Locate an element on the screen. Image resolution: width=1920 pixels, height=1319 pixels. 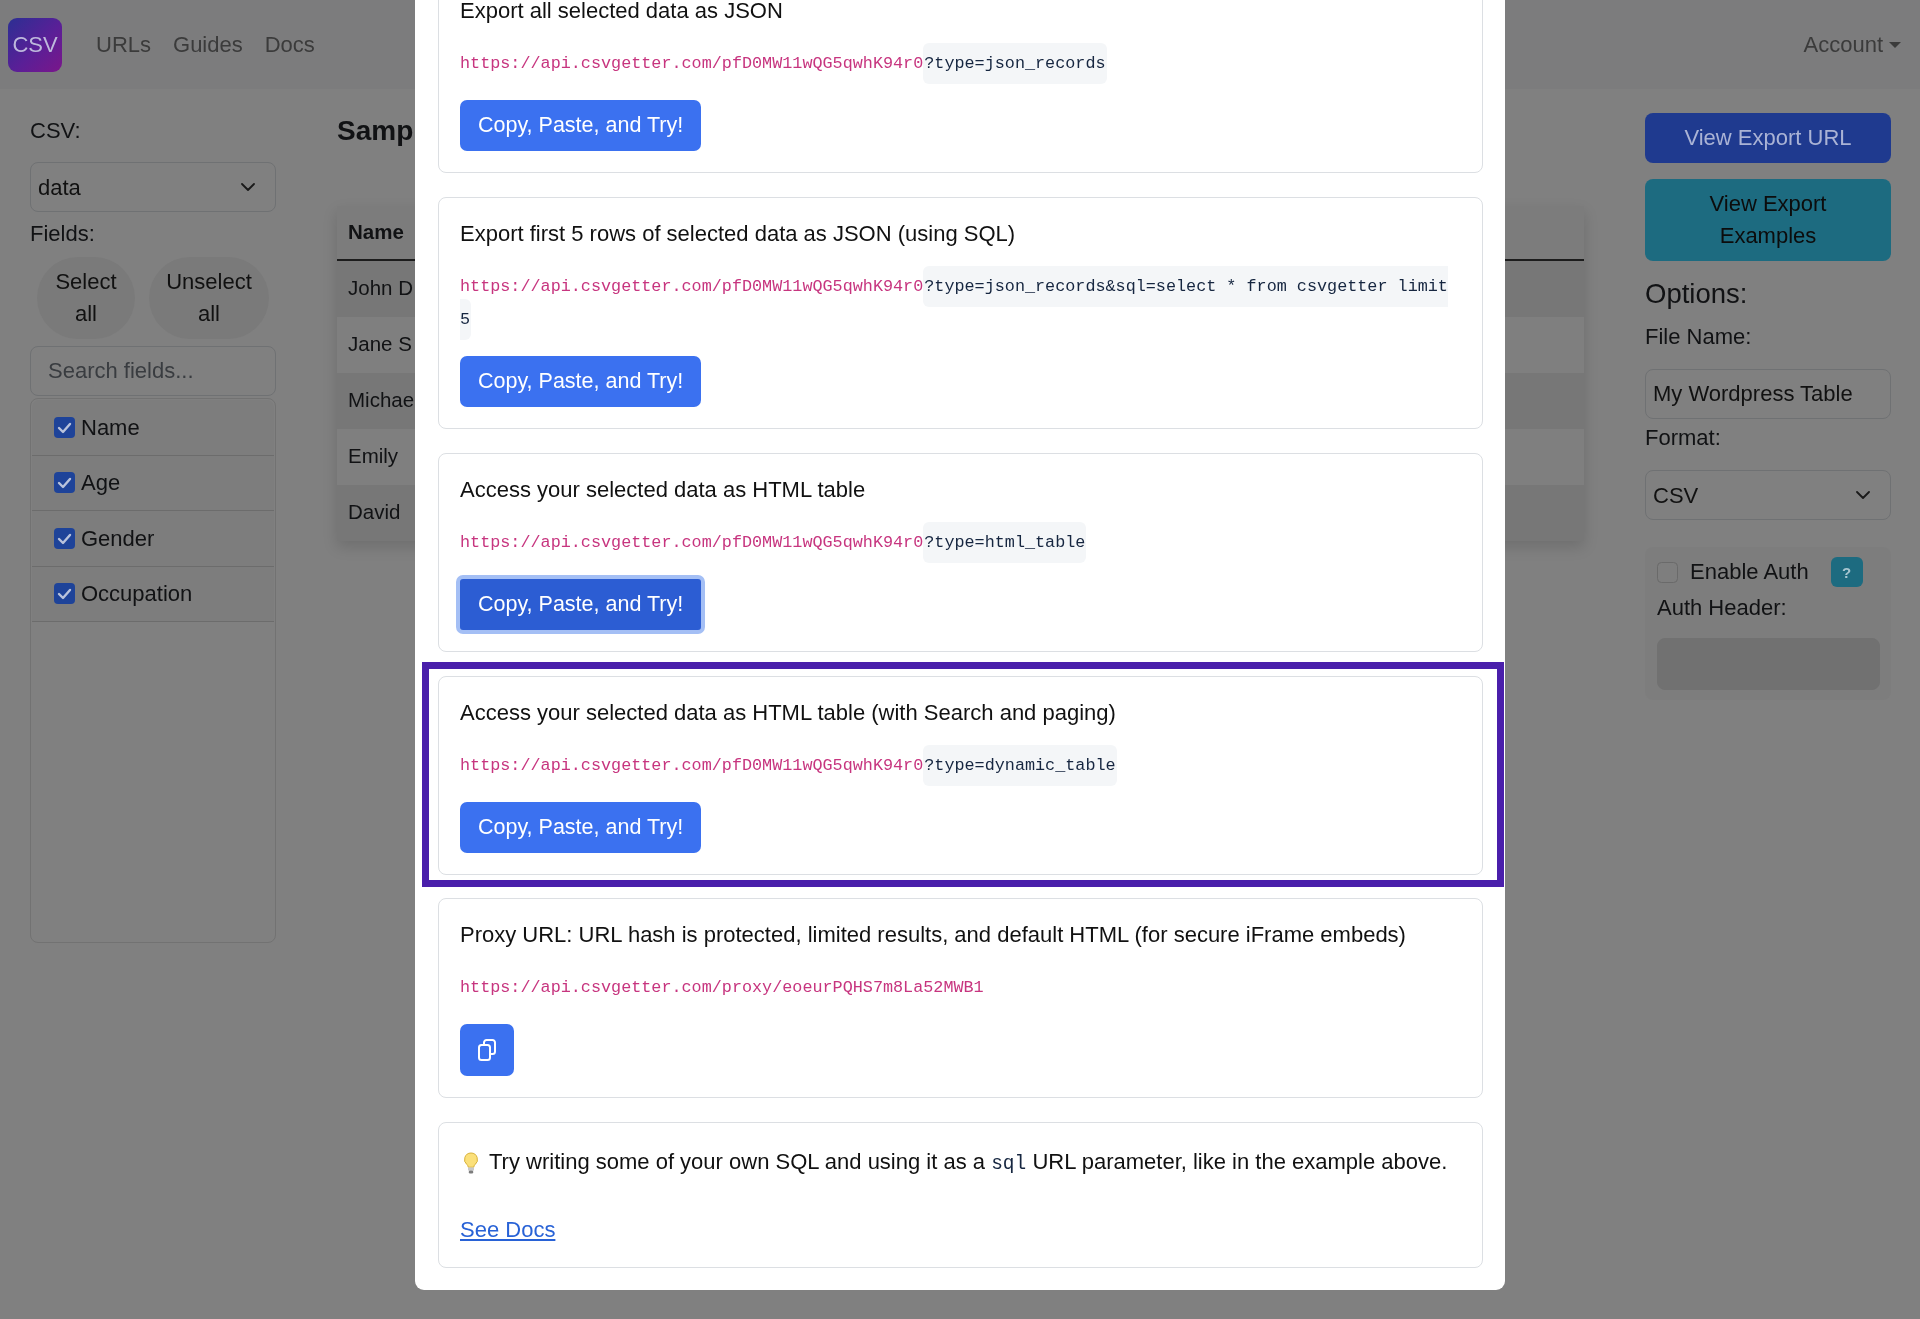
api-url: https://api.csvgetter.com/pfD0MW11wQG5qwhK94r0?type=dynamic_table is located at coordinates (789, 765).